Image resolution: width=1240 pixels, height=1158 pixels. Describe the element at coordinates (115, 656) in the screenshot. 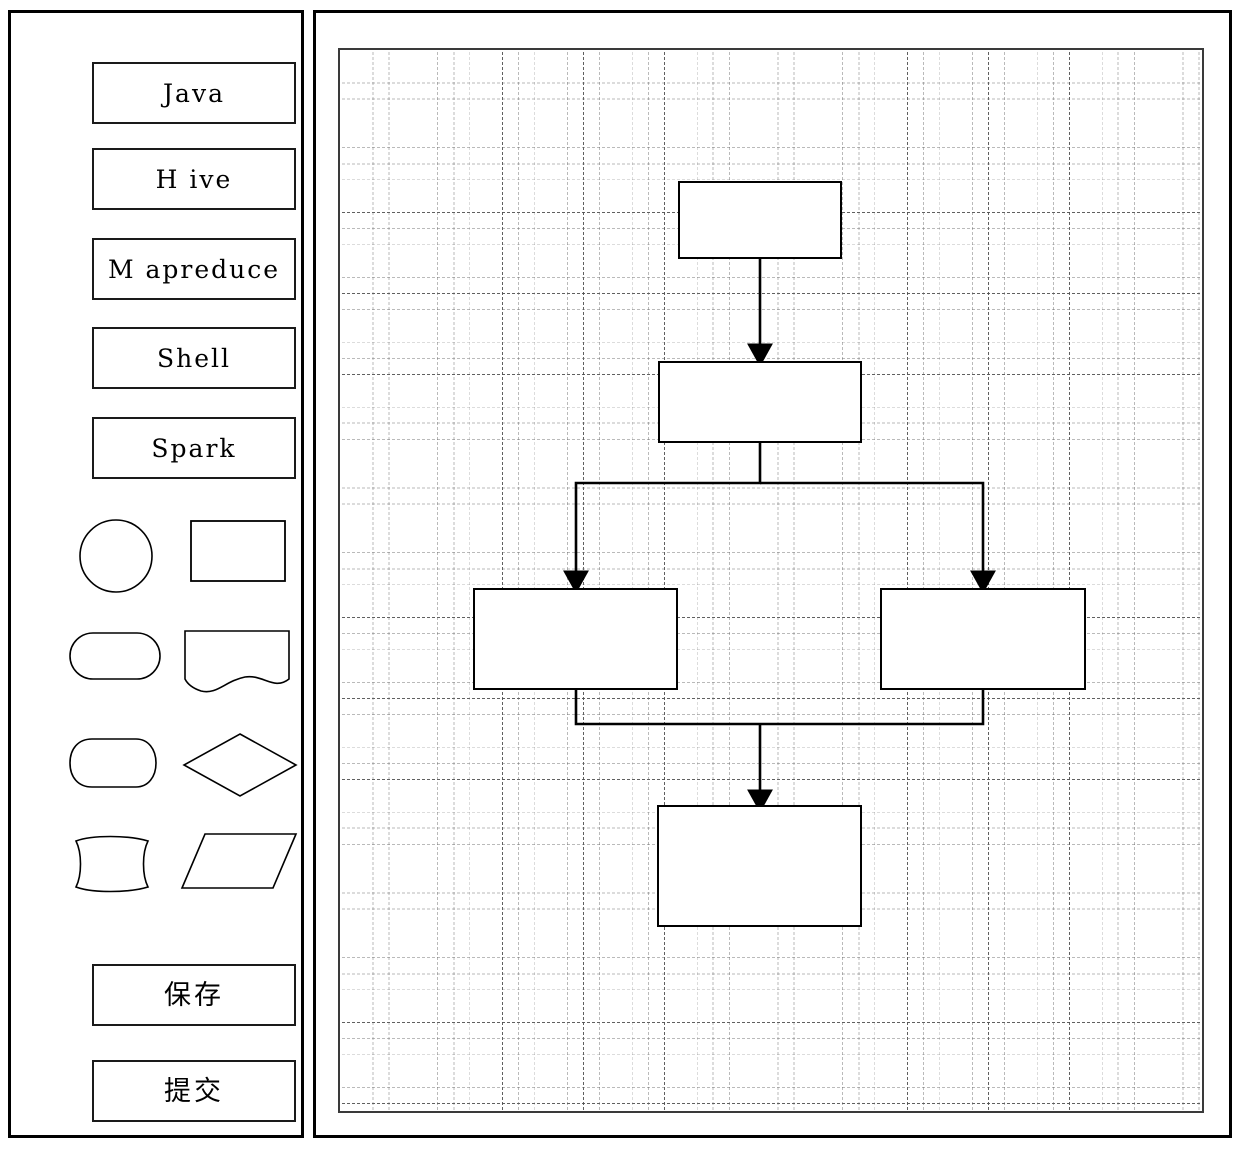

I see `rounded-rect-shape` at that location.